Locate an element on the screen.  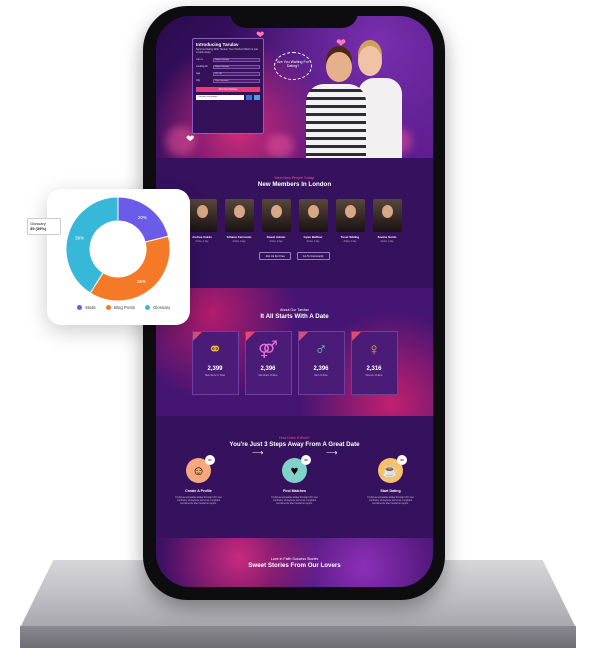
member-card: Gihanu Fernando Active 1 day is located at coordinates (239, 221).